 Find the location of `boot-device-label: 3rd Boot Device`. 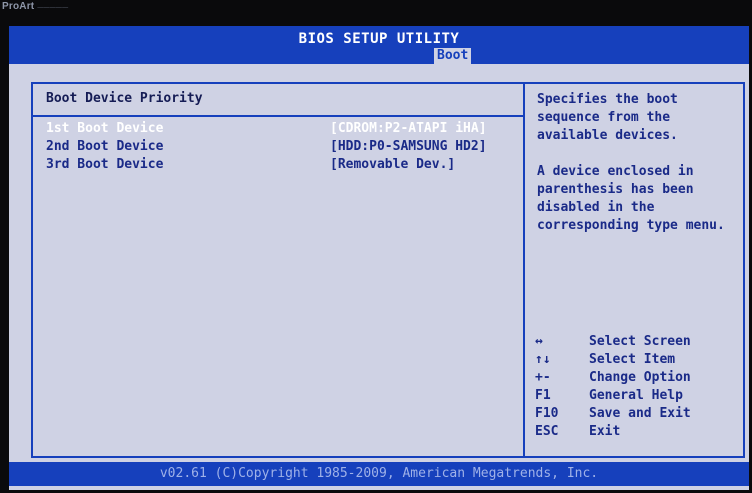

boot-device-label: 3rd Boot Device is located at coordinates (105, 164).